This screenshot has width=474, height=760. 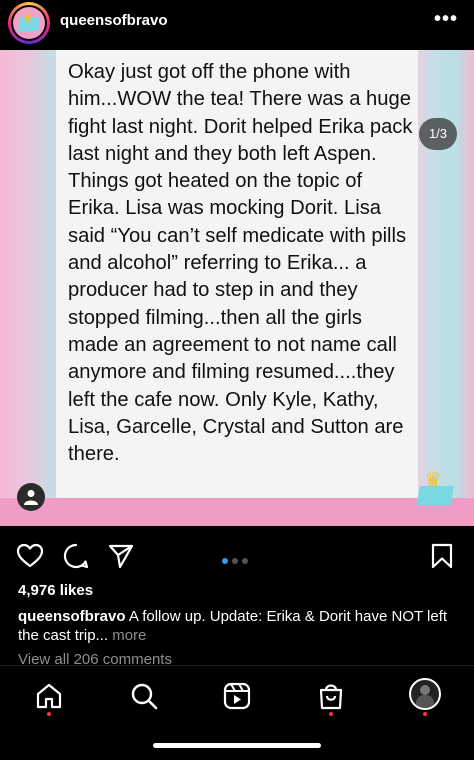 I want to click on comment-icon, so click(x=76, y=556).